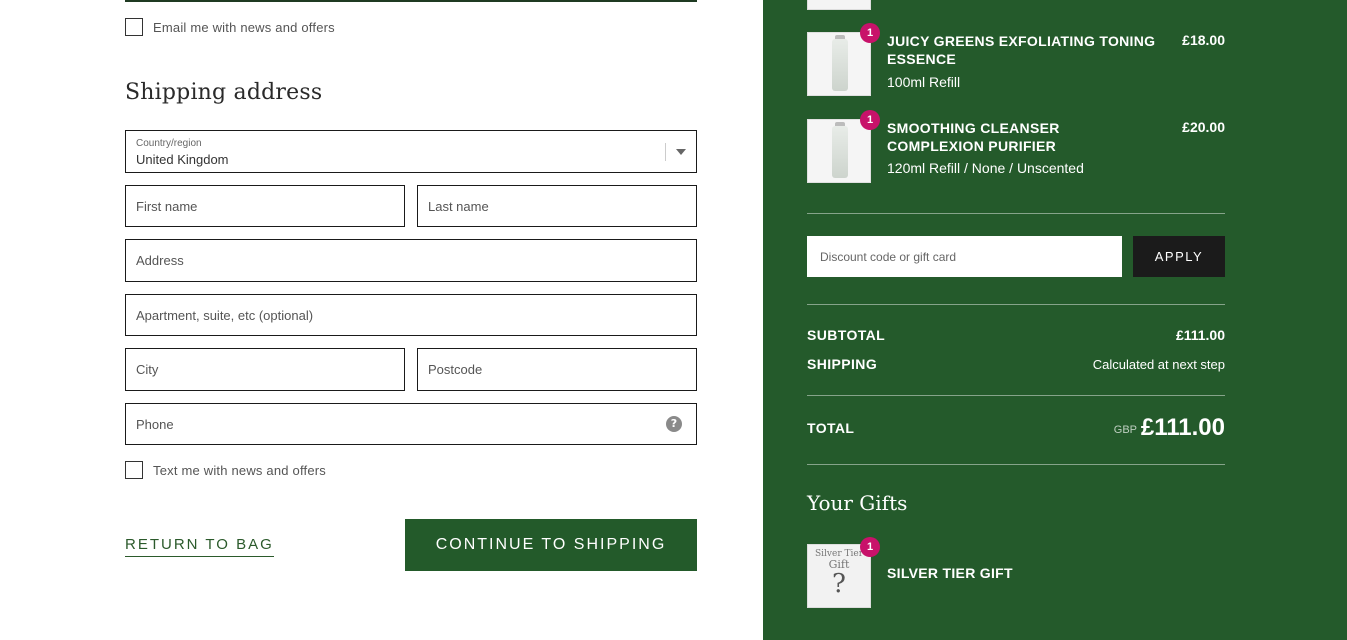  What do you see at coordinates (839, 584) in the screenshot?
I see `question-mark-icon: ?` at bounding box center [839, 584].